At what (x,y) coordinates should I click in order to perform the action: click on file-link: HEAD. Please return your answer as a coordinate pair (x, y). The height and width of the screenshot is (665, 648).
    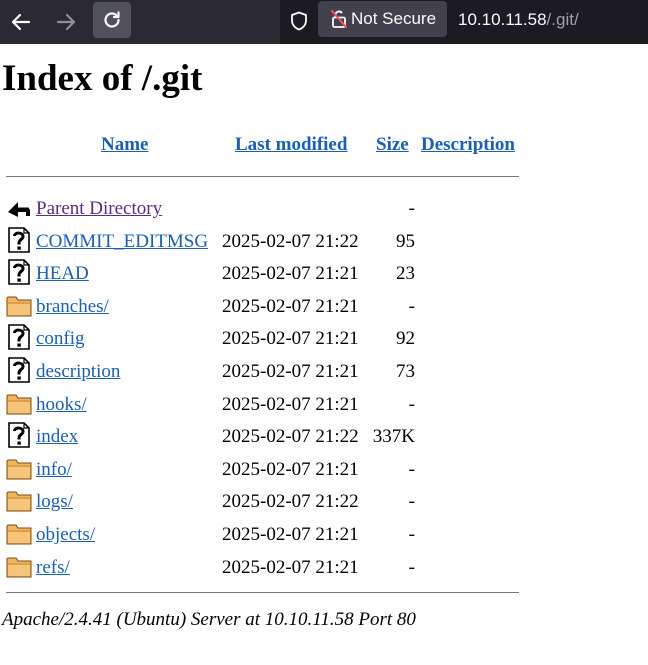
    Looking at the image, I should click on (62, 274).